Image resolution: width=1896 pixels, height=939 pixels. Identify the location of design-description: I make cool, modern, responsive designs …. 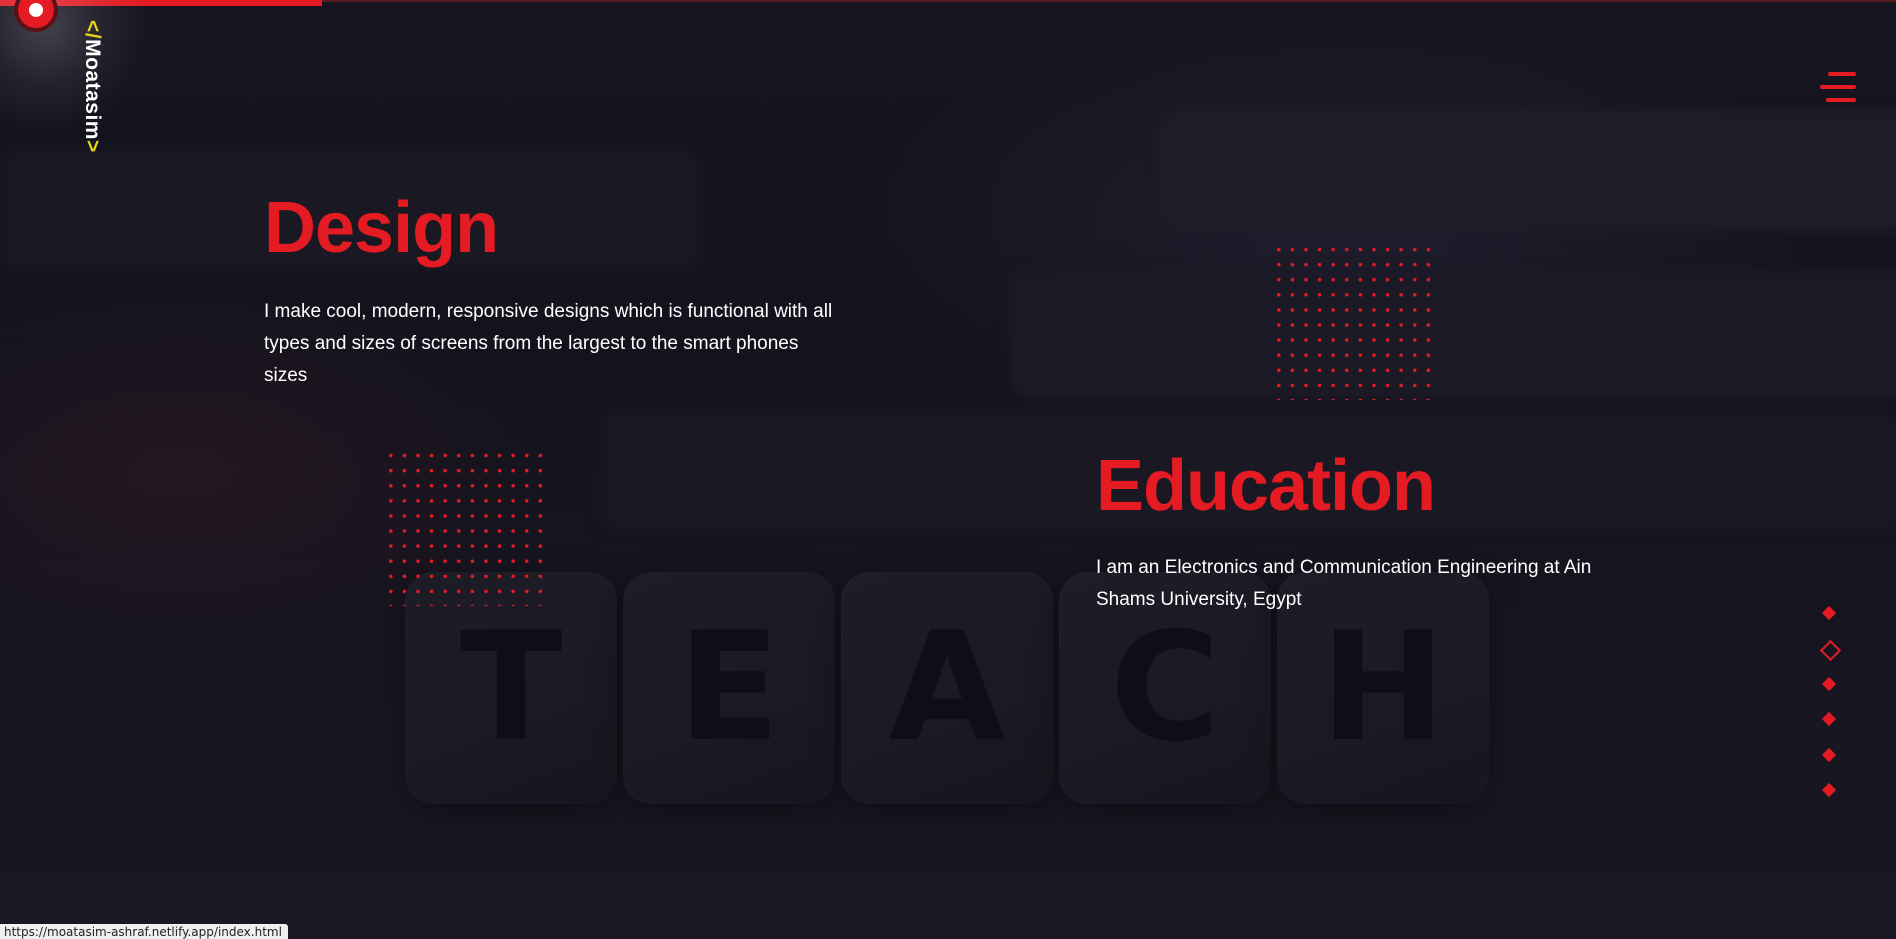
(548, 343).